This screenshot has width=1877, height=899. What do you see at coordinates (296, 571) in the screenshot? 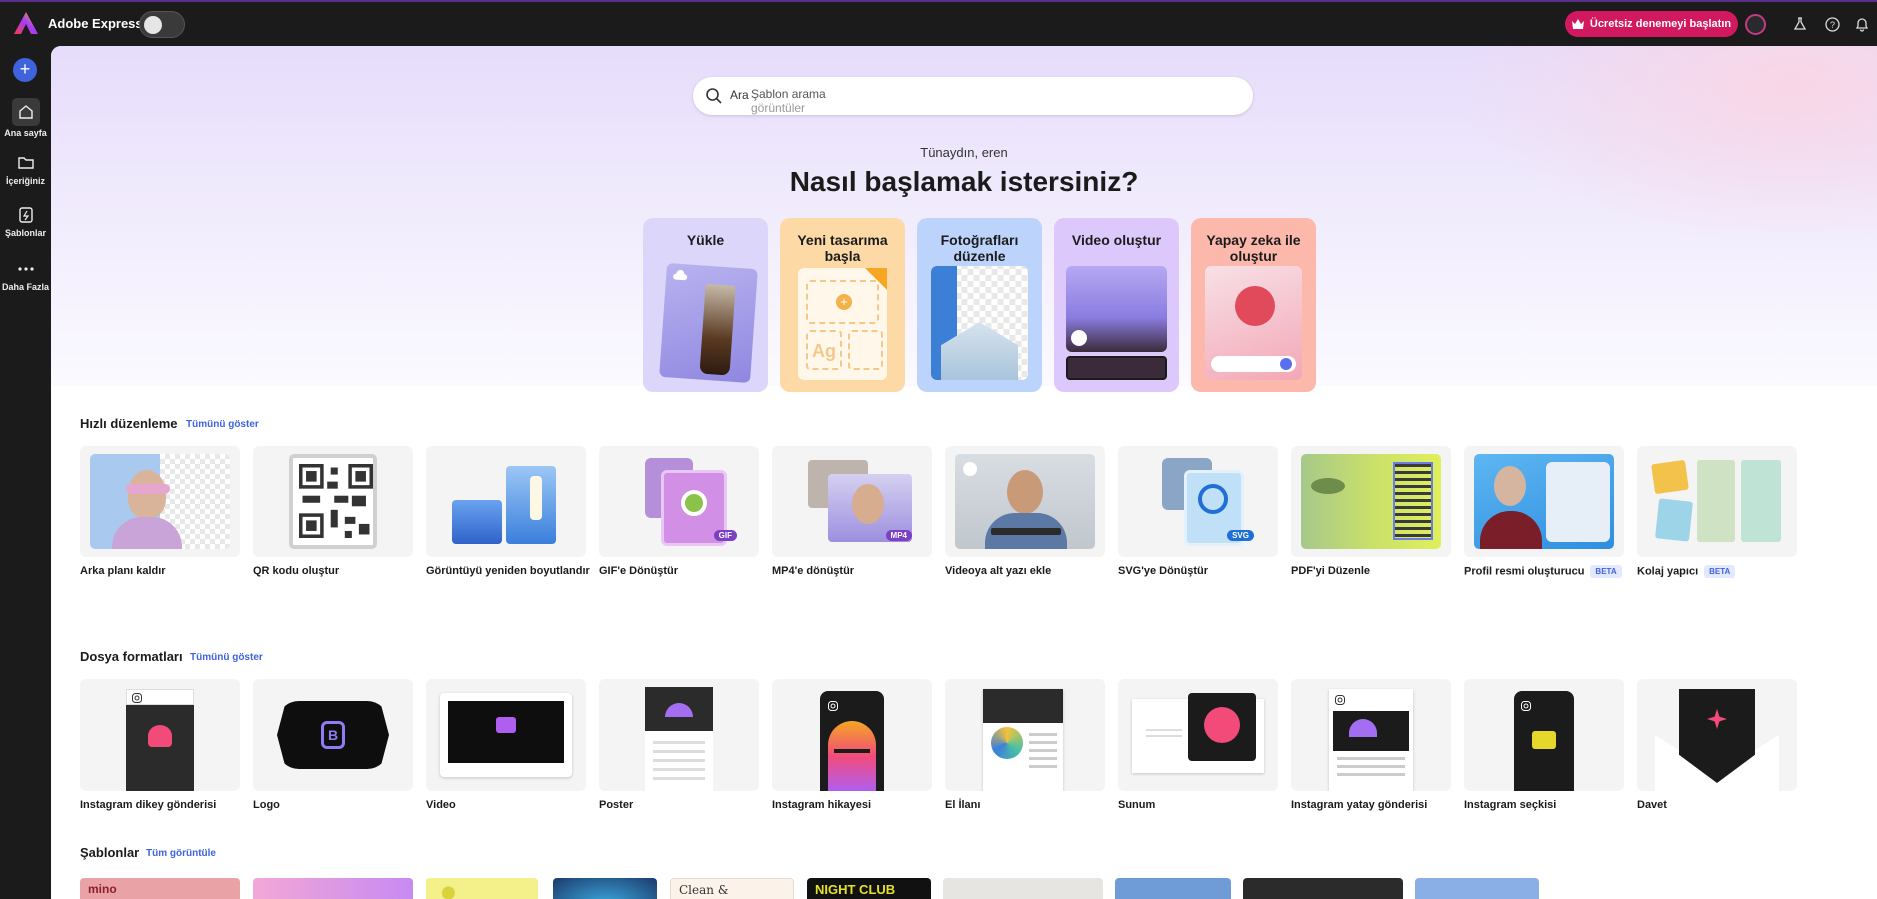
I see `quick-edit-label: QR kodu oluştur` at bounding box center [296, 571].